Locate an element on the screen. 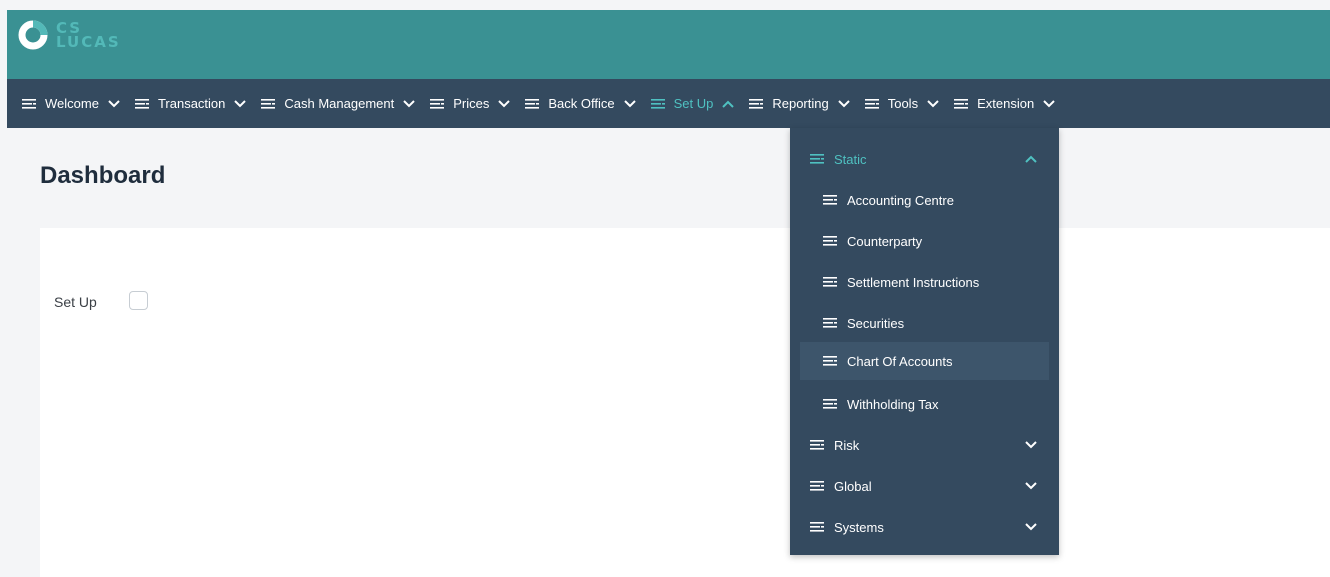 The width and height of the screenshot is (1330, 577). nav-prices: Prices is located at coordinates (463, 103).